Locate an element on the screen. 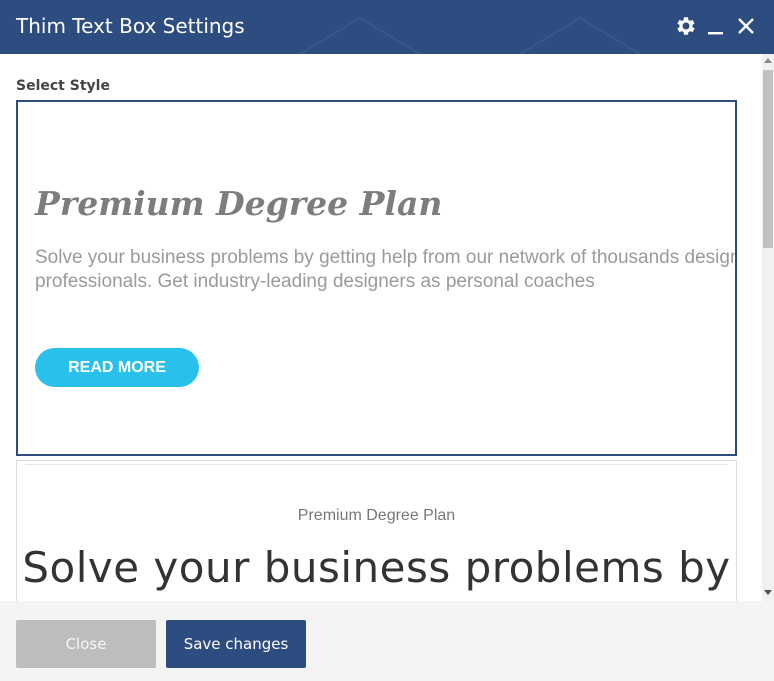 The height and width of the screenshot is (681, 774). dialog-title: Thim Text Box Settings is located at coordinates (130, 26).